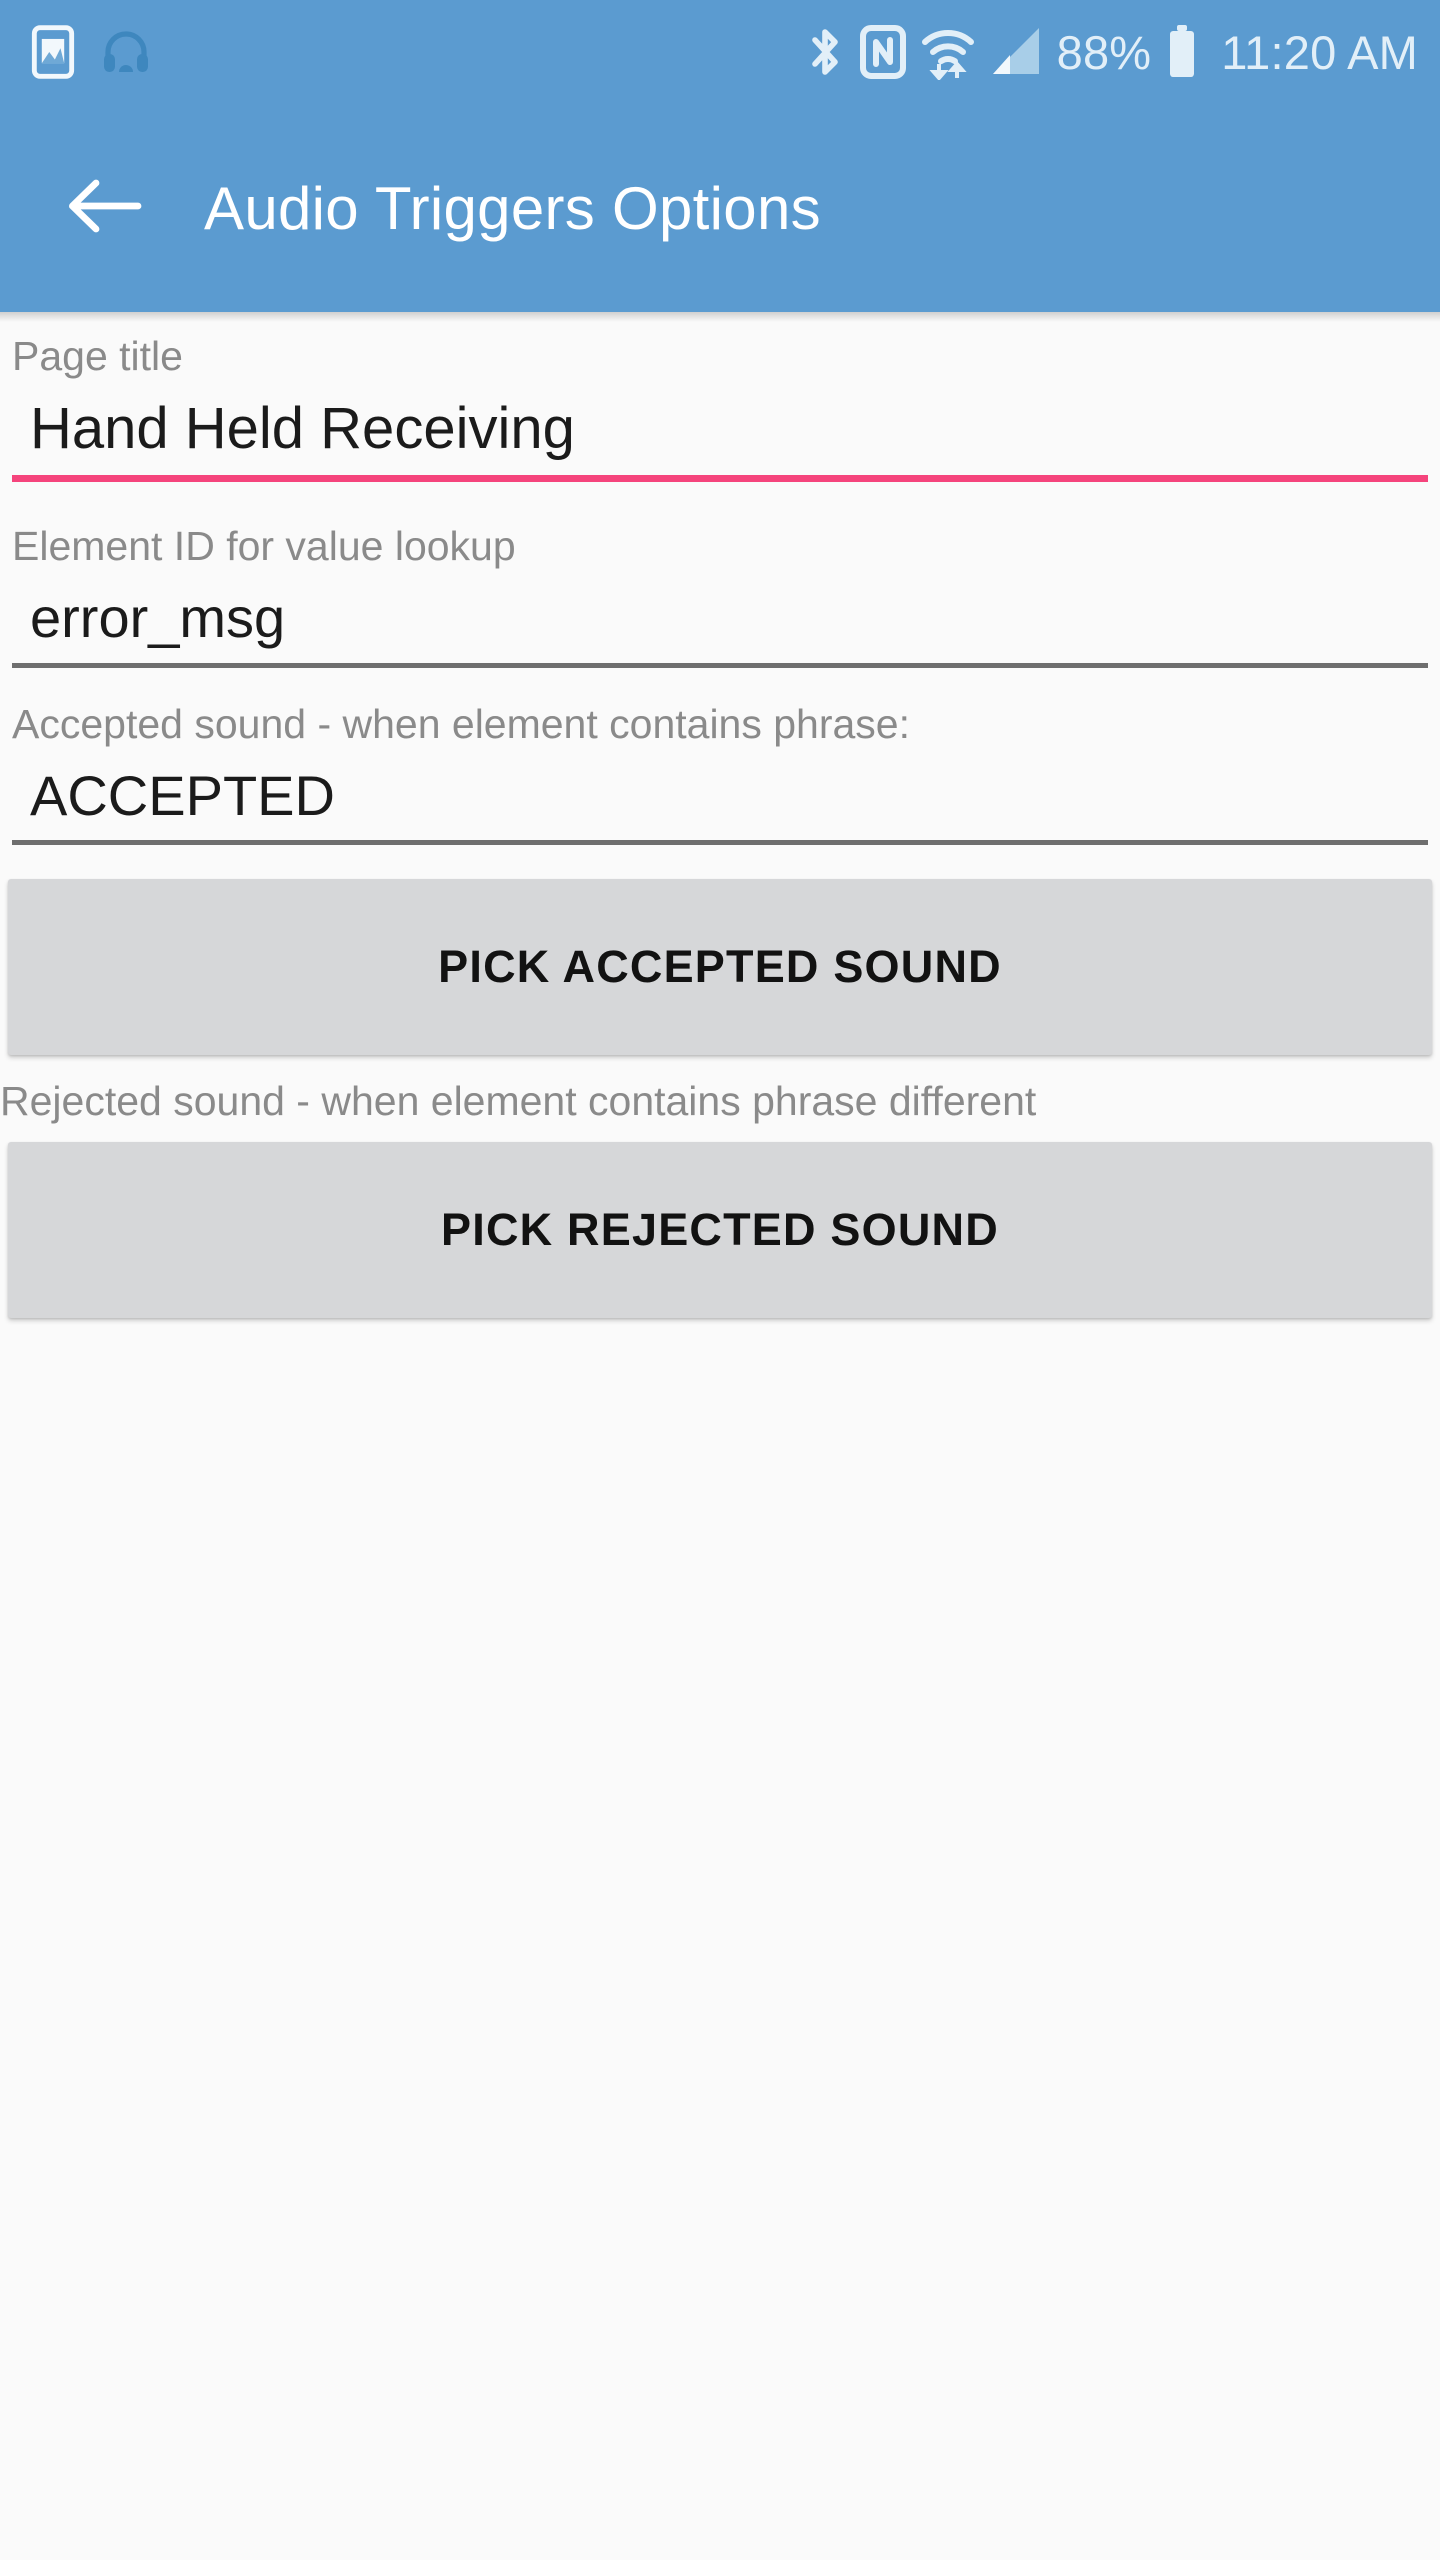 This screenshot has height=2560, width=1440. Describe the element at coordinates (720, 1230) in the screenshot. I see `pick-rejected-sound-button: PICK REJECTED SOUND` at that location.